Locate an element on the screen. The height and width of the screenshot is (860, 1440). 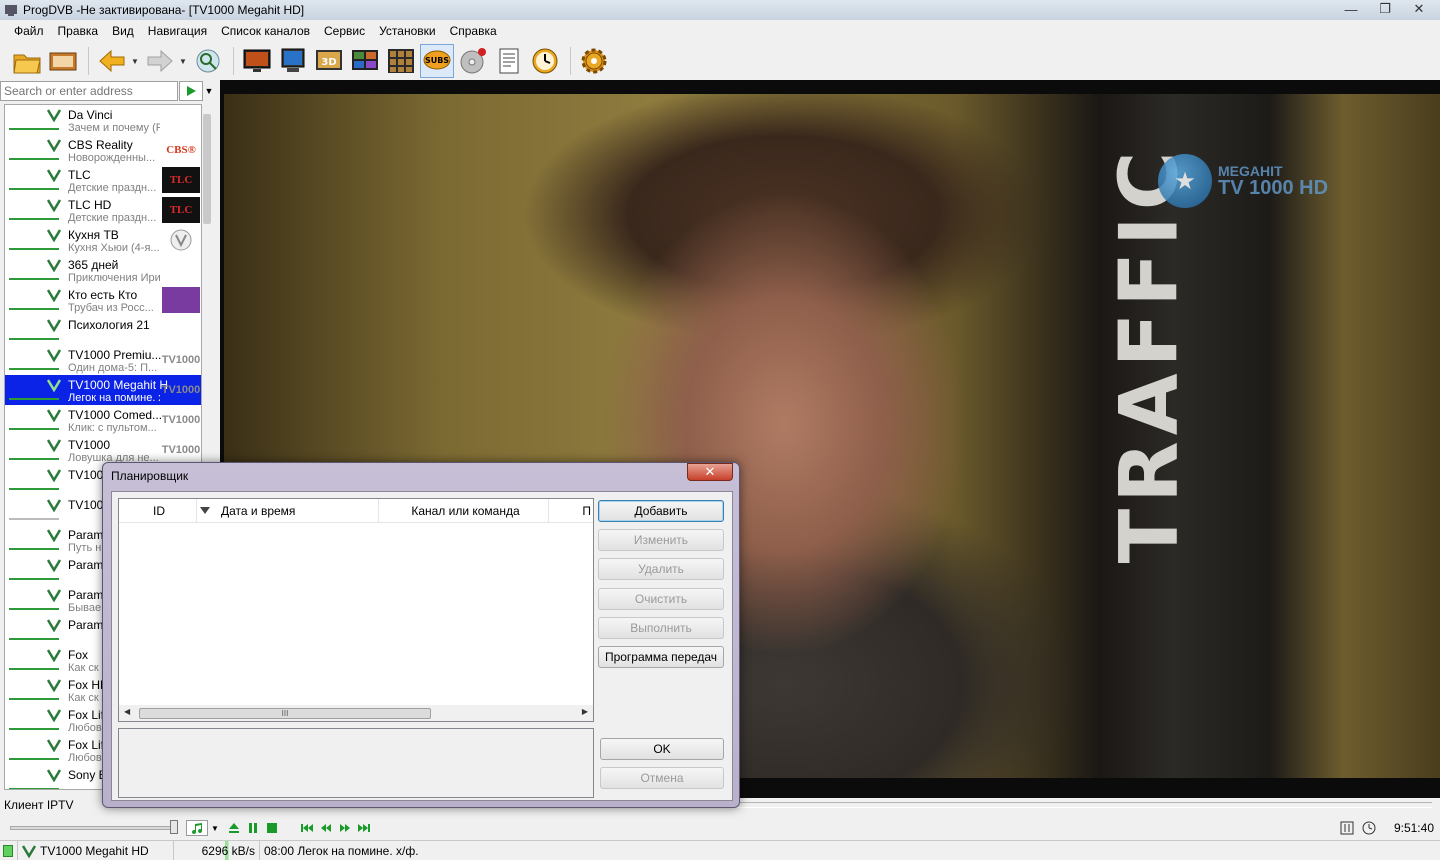
channel-row: Психология 21 is located at coordinates (103, 330).